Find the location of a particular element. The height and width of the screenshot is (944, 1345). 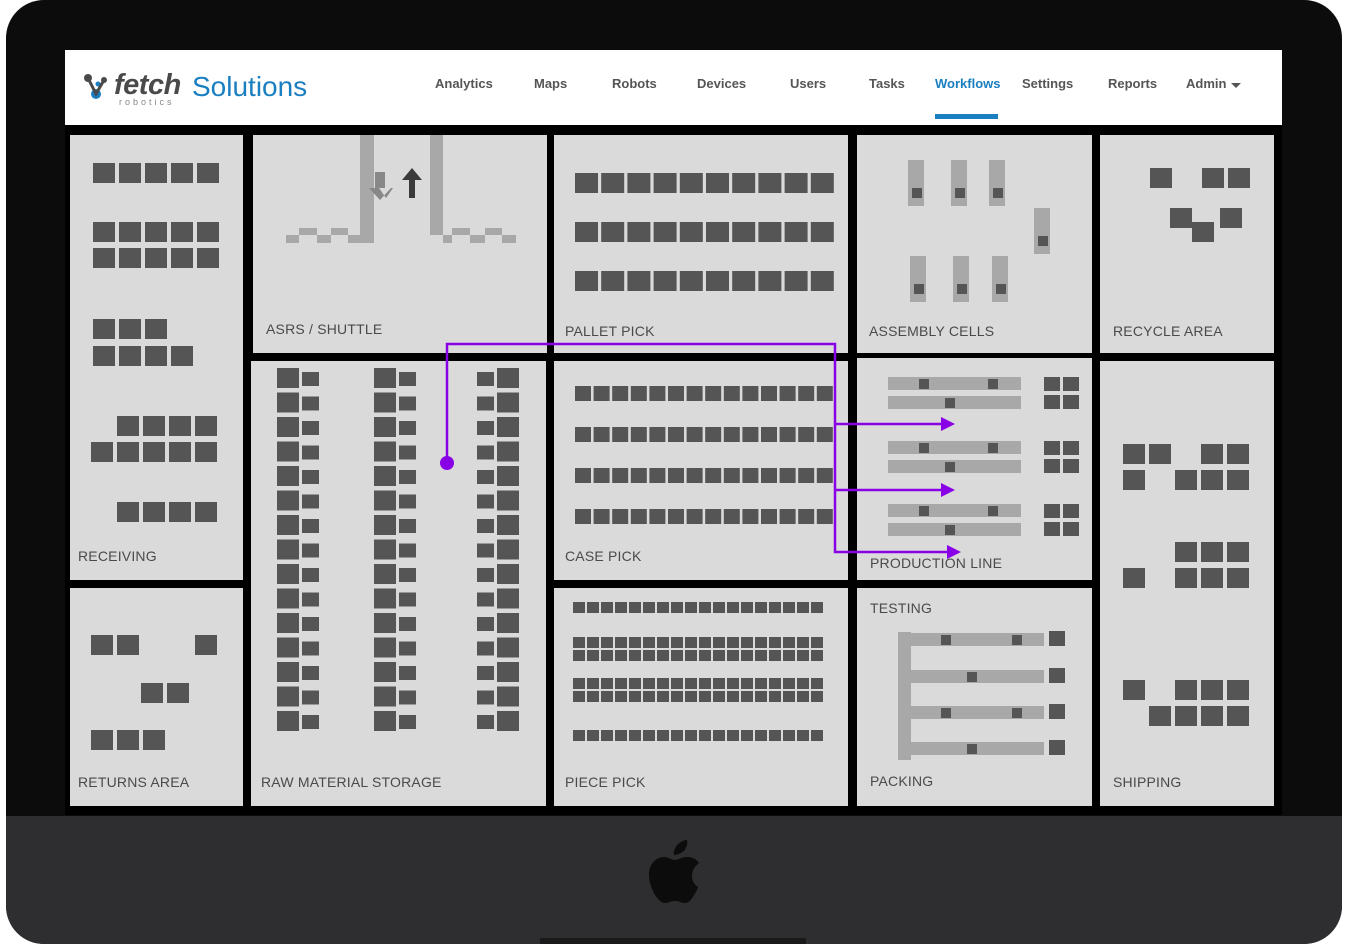

monitor-stand is located at coordinates (673, 941).